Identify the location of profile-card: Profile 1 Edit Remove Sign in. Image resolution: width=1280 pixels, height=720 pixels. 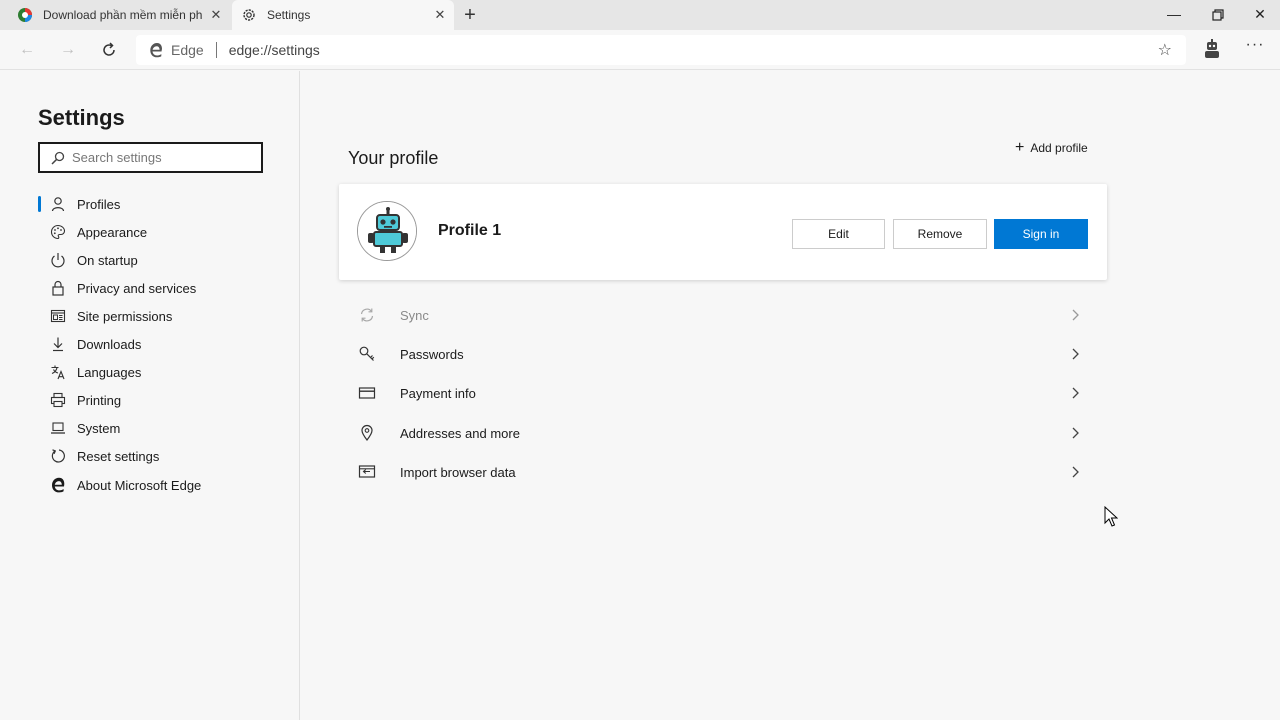
(723, 232).